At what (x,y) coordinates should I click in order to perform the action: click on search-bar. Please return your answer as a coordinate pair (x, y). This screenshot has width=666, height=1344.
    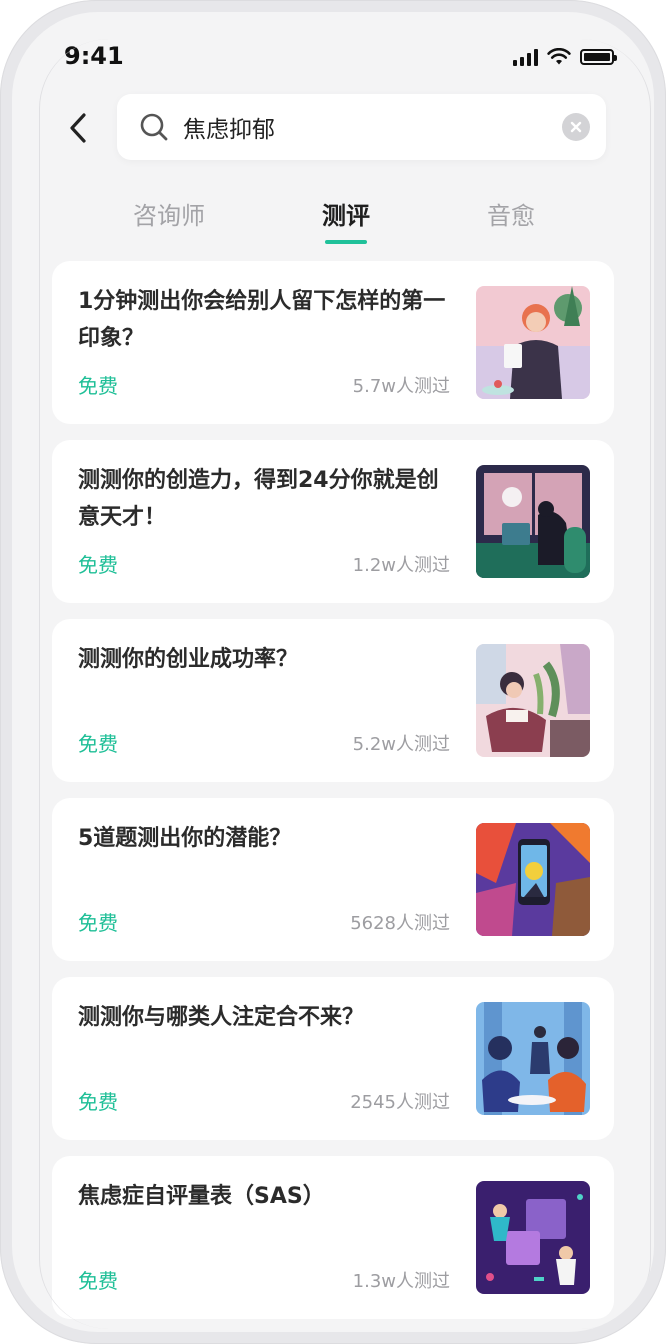
    Looking at the image, I should click on (361, 127).